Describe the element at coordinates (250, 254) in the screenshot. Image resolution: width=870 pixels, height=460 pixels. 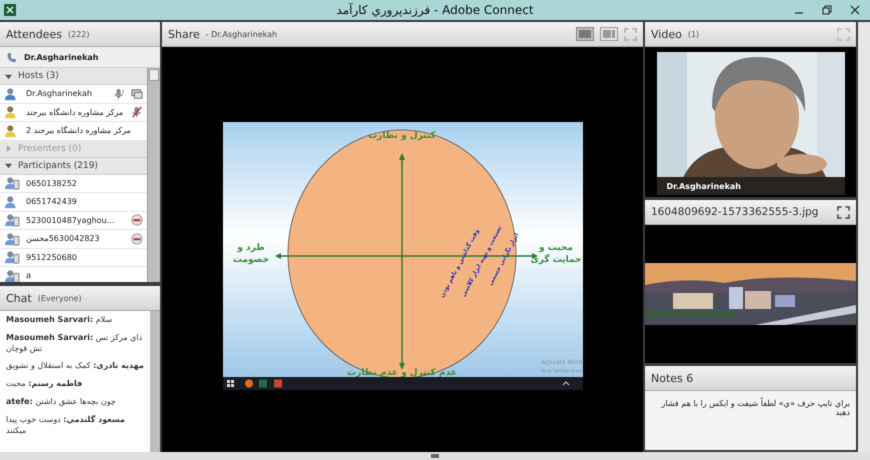
I see `axis-label: طرد و خصومت` at that location.